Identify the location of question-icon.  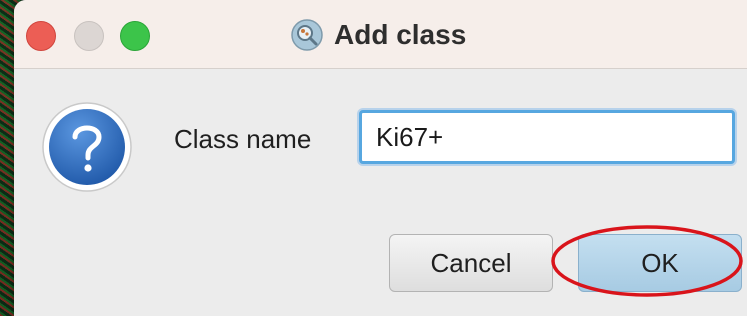
(87, 147).